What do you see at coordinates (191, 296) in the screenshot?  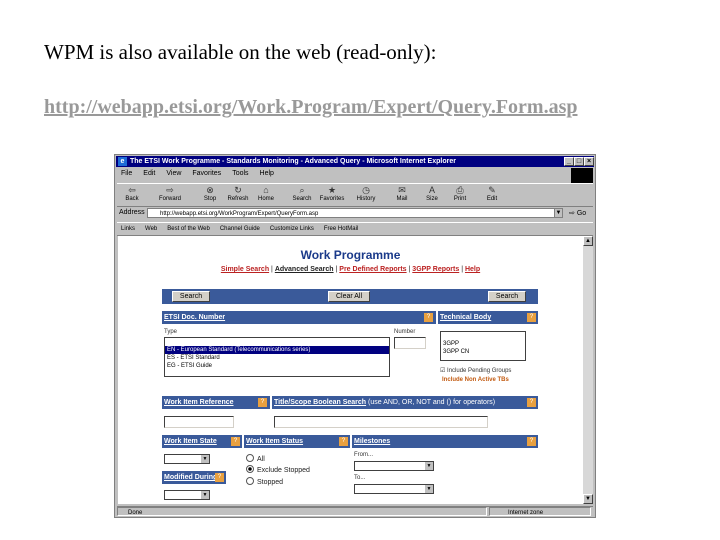 I see `search-top-left-button: Search` at bounding box center [191, 296].